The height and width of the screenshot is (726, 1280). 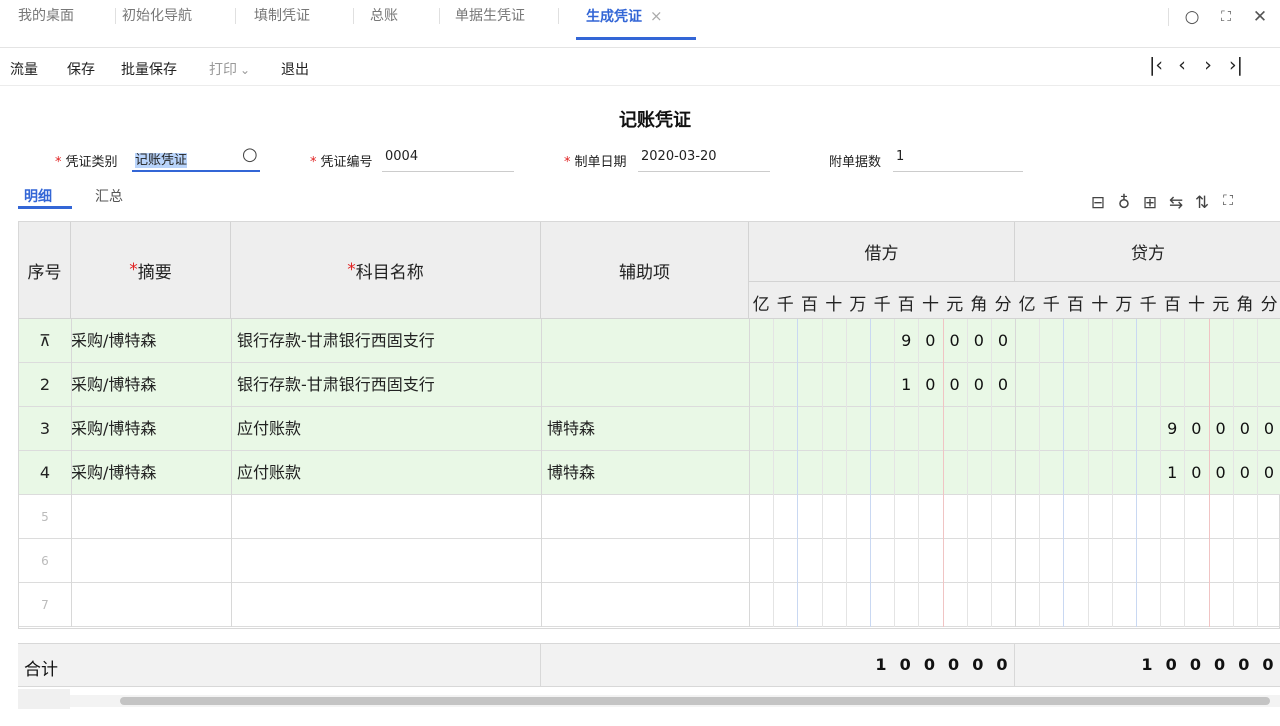 I want to click on tab-label: 单据生凭证, so click(x=490, y=16).